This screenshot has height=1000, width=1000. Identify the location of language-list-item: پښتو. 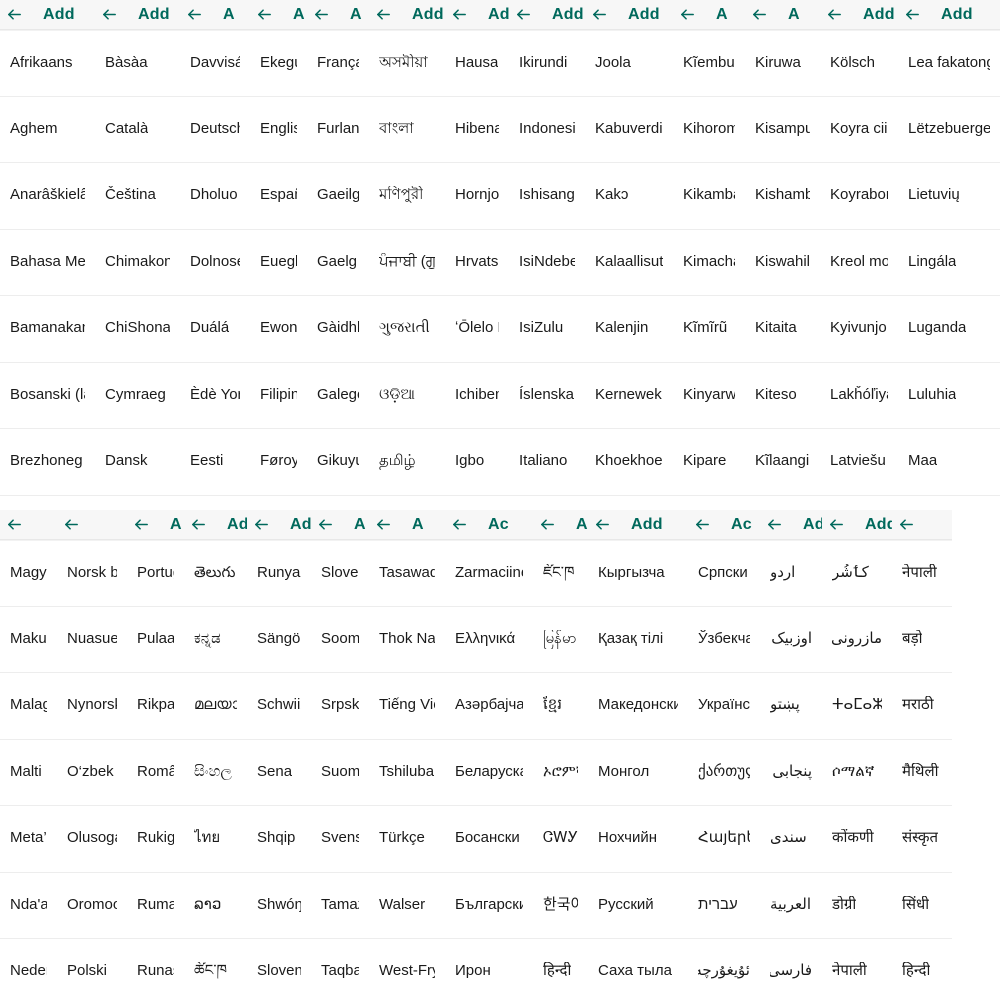
(791, 706).